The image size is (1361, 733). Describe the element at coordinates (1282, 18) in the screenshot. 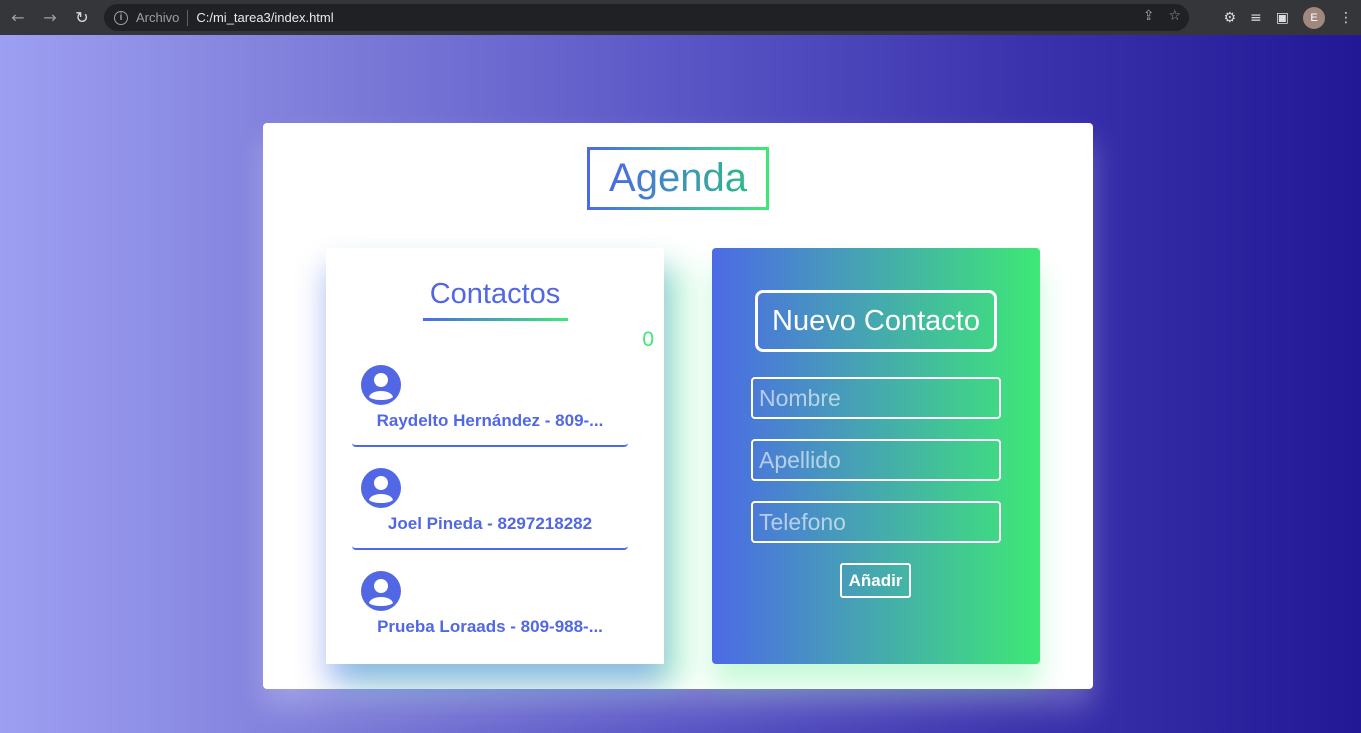

I see `side-panel-icon: ▣` at that location.